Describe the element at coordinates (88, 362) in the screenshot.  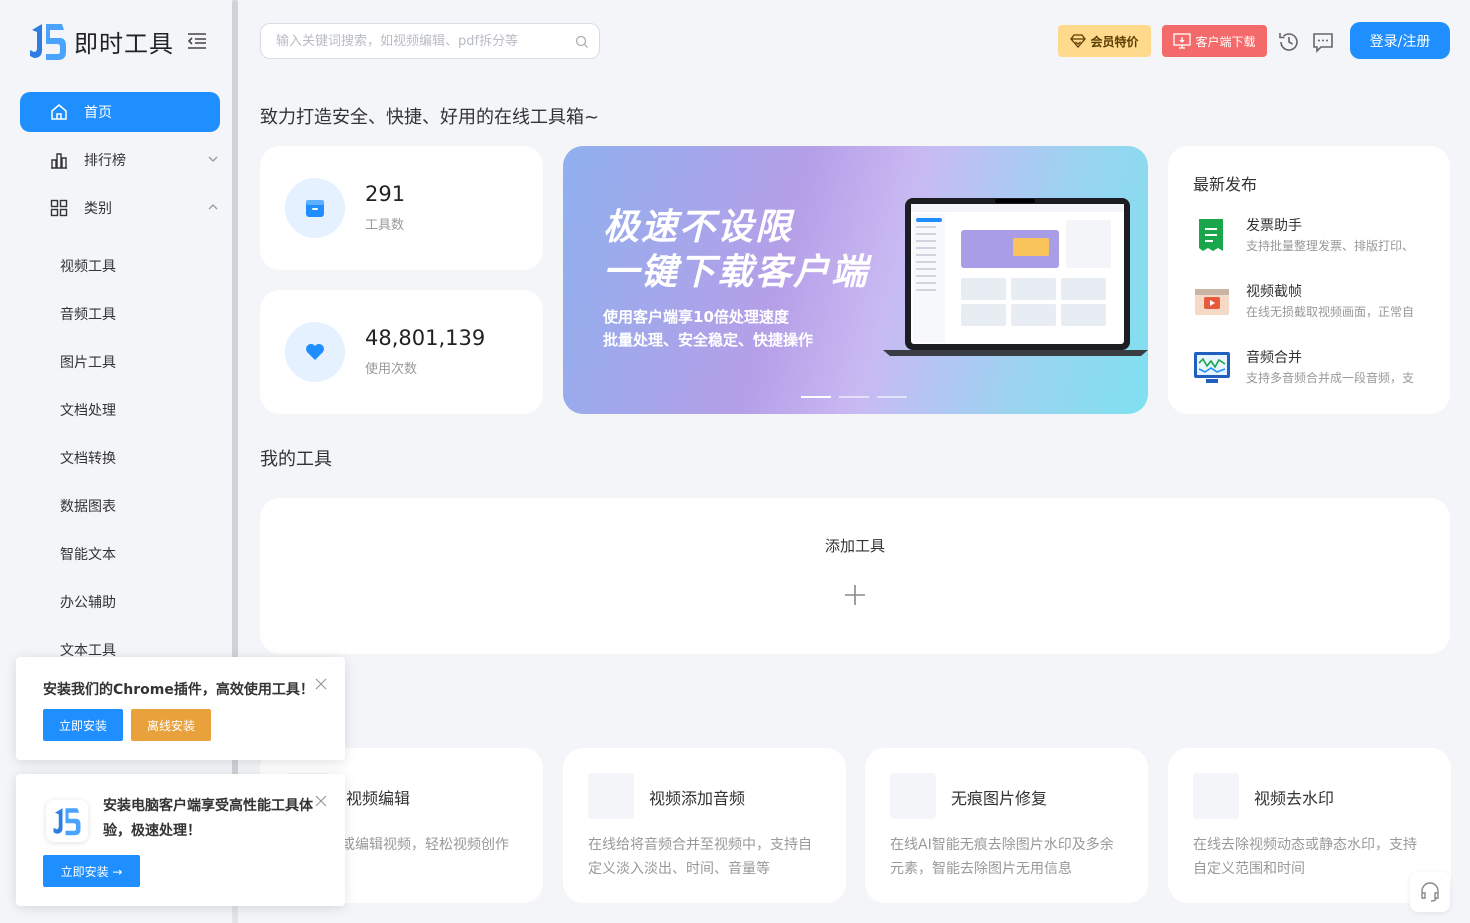
I see `category-image: 图片工具` at that location.